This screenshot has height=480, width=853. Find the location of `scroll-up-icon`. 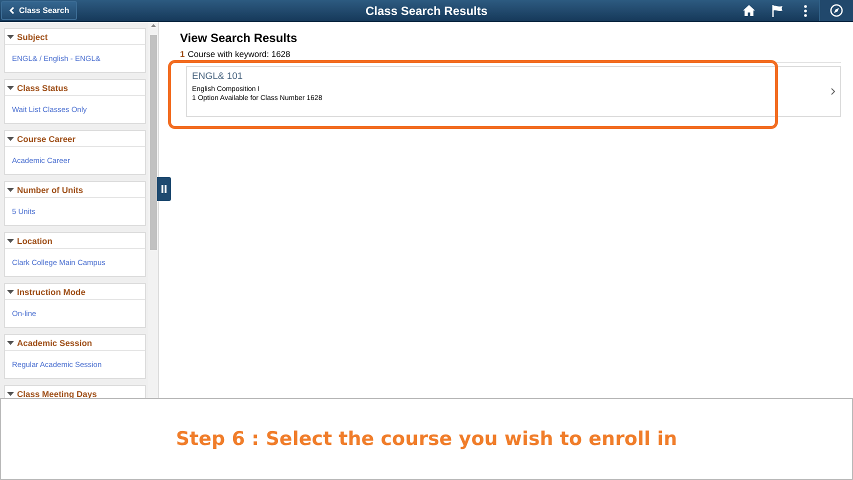

scroll-up-icon is located at coordinates (153, 25).